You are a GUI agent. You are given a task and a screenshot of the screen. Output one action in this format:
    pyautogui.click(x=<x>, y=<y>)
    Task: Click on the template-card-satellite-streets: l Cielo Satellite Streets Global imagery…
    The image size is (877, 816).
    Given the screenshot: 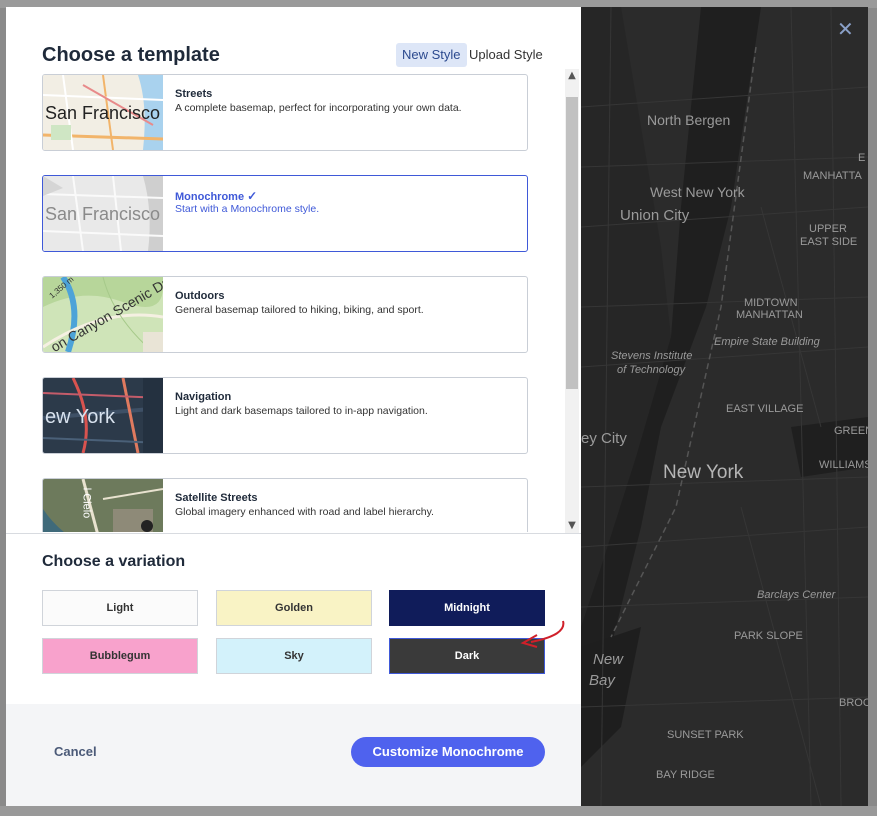 What is the action you would take?
    pyautogui.click(x=285, y=505)
    